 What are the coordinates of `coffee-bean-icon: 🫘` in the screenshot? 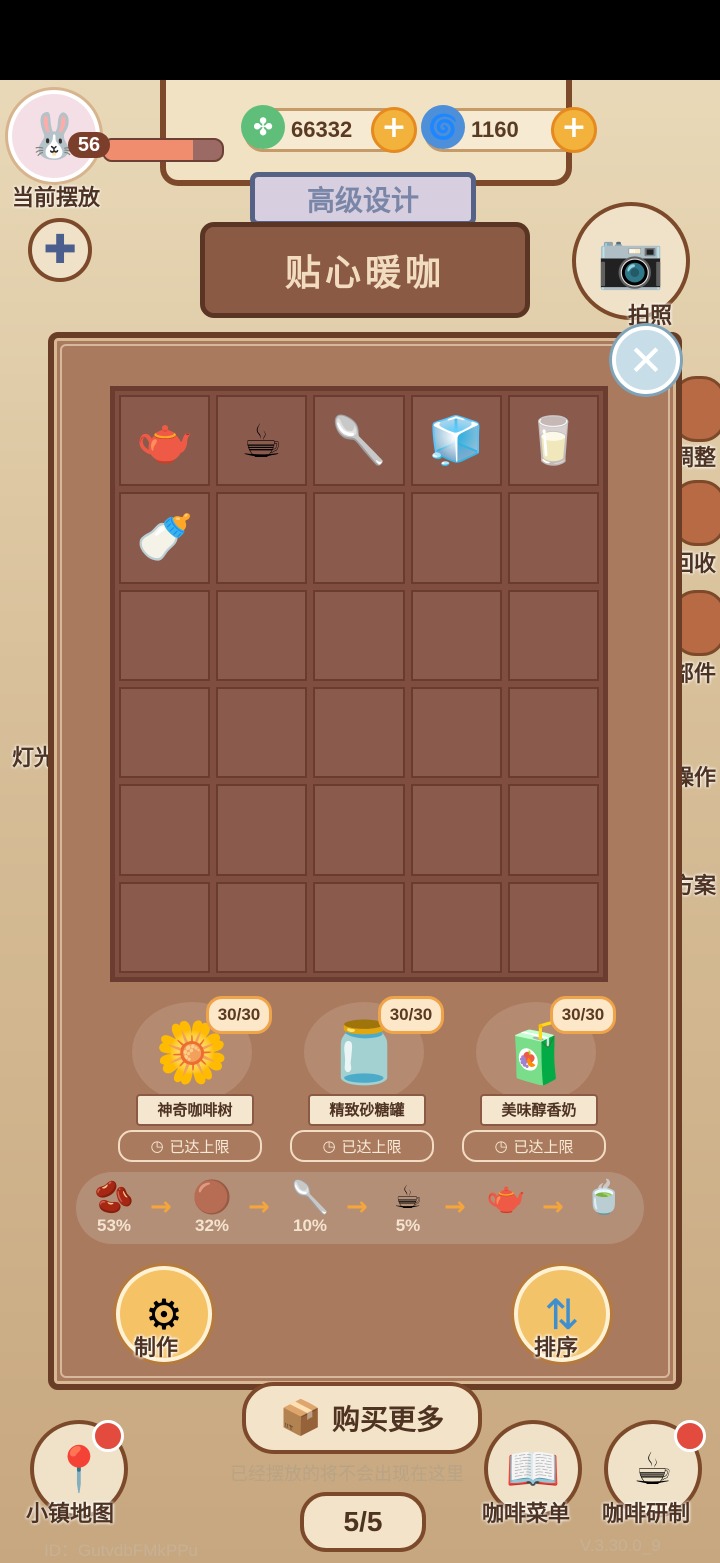 It's located at (114, 1197).